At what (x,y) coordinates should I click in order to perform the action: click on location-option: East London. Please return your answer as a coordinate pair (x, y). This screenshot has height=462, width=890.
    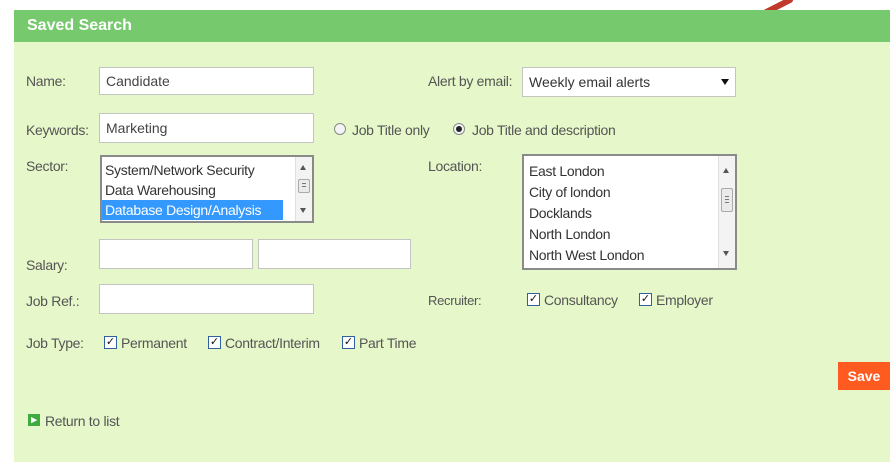
    Looking at the image, I should click on (630, 171).